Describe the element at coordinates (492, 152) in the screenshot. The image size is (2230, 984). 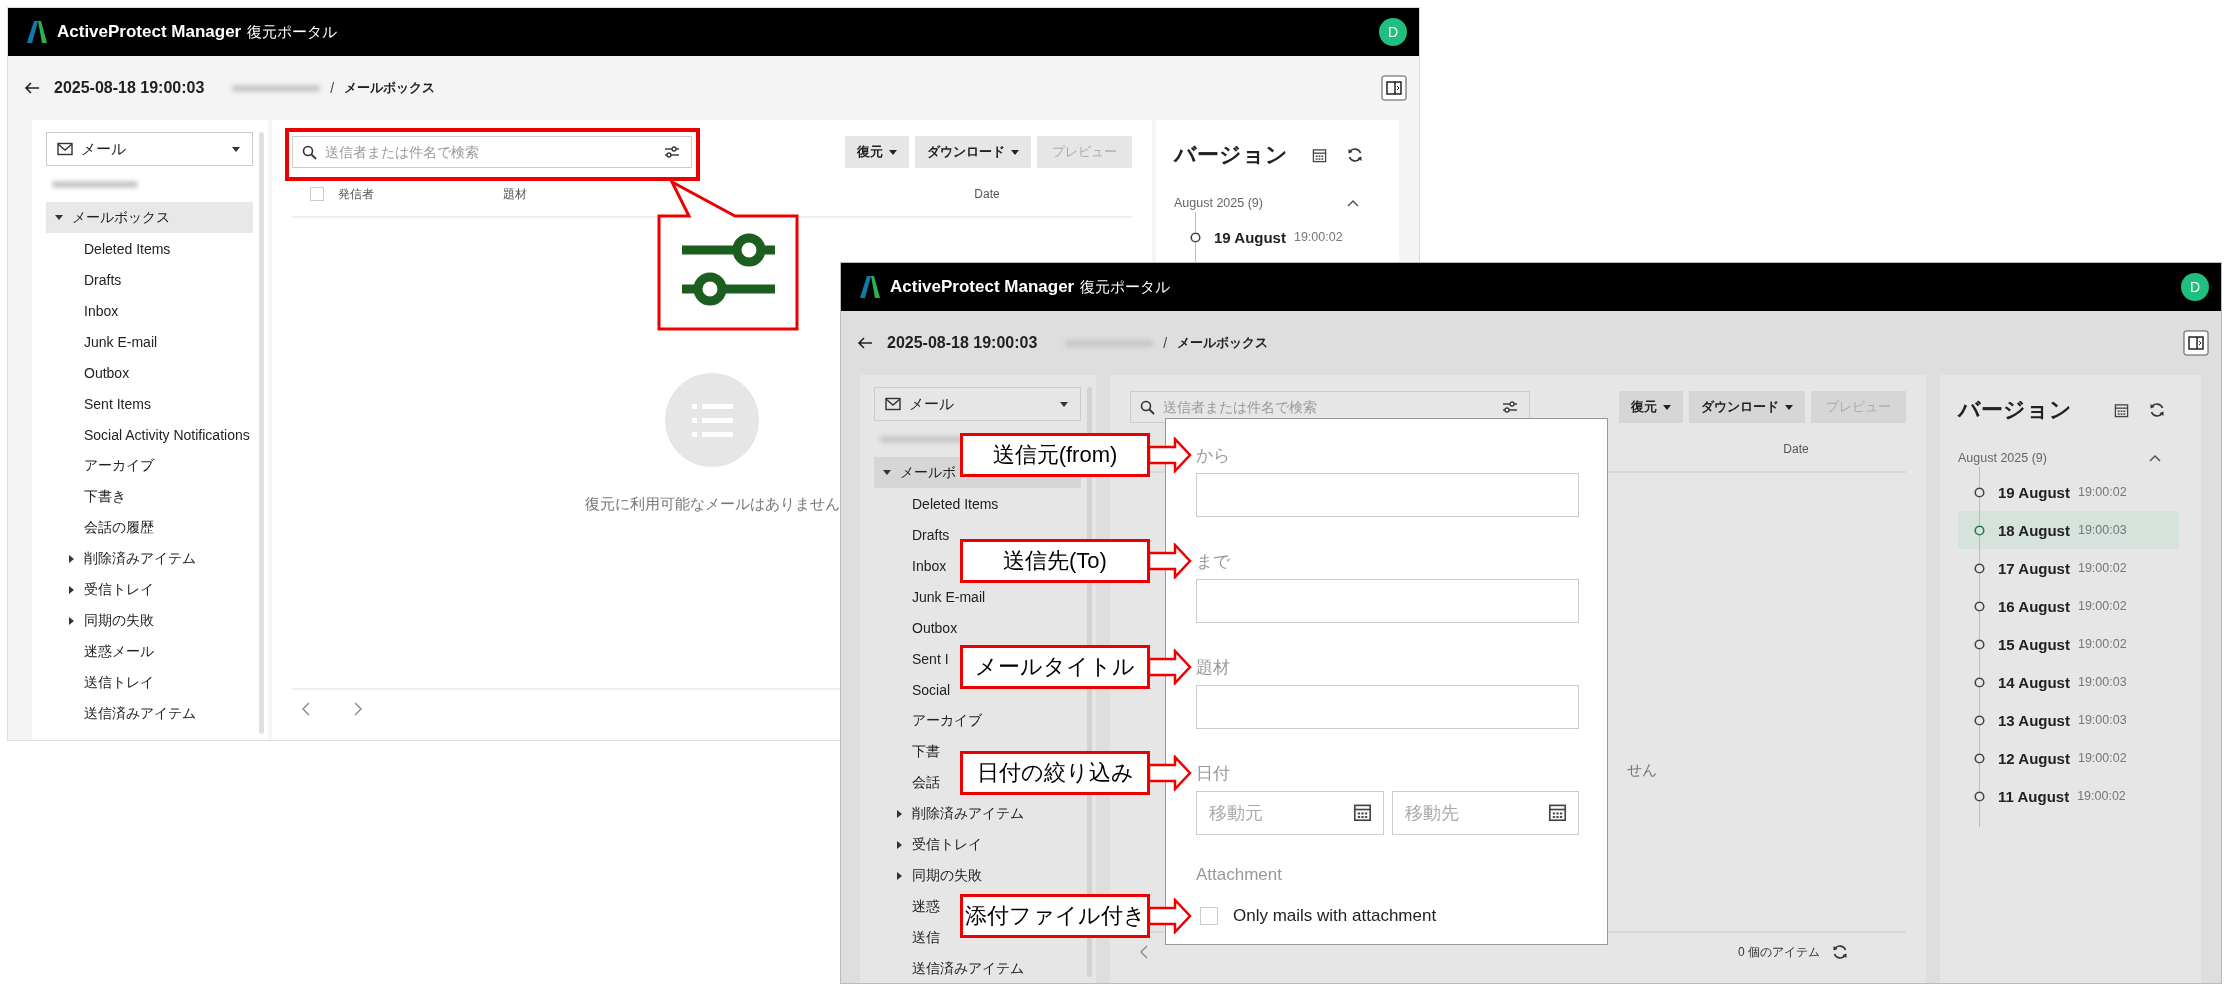
I see `search-field: 送信者または件名で検索` at that location.